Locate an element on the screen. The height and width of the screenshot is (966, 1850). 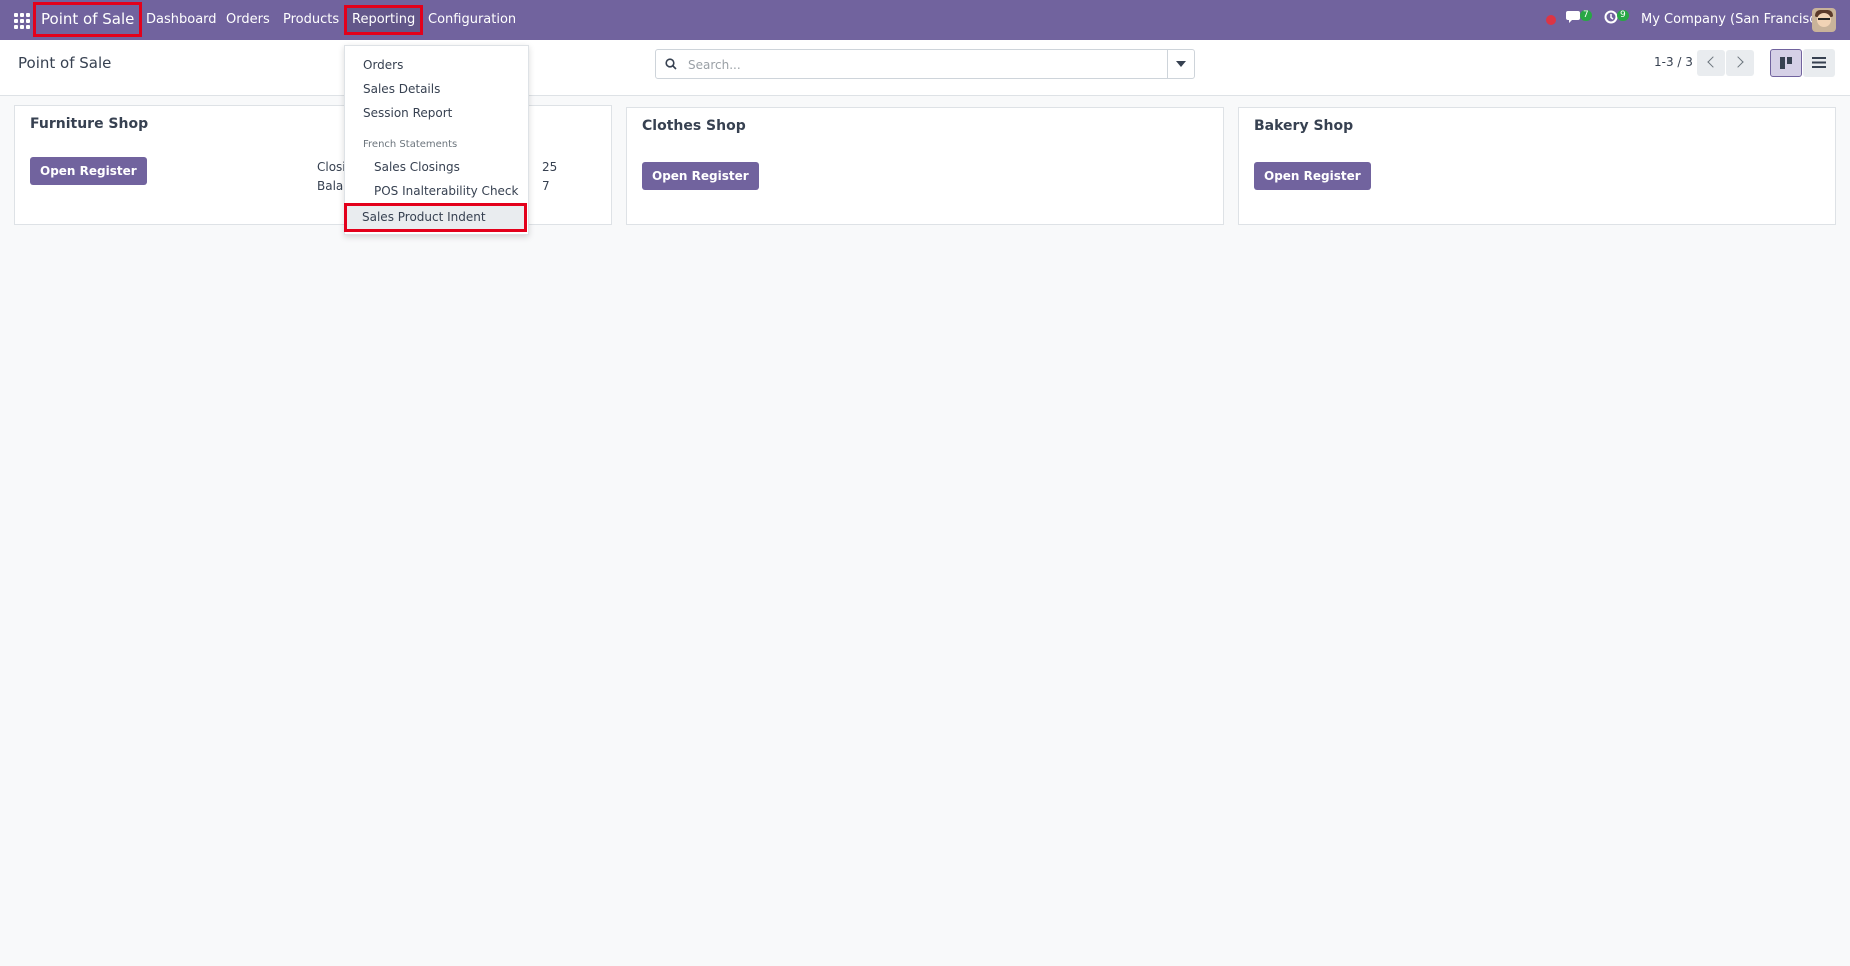
chevron-right-icon is located at coordinates (1738, 62).